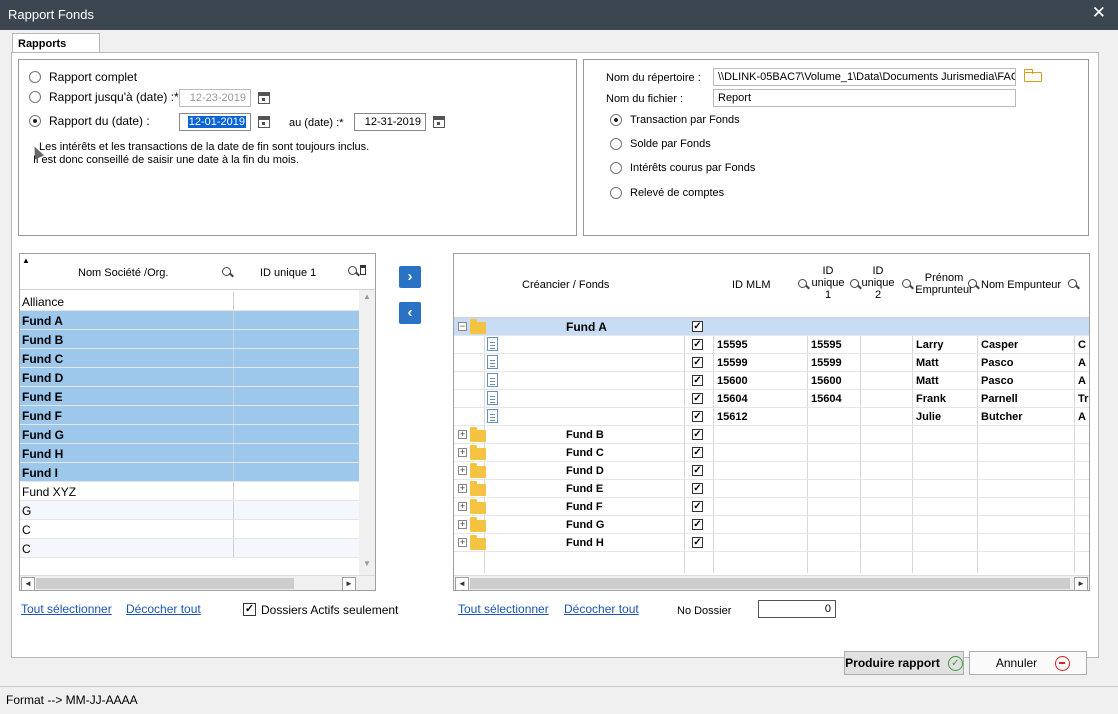 The height and width of the screenshot is (714, 1118). What do you see at coordinates (771, 363) in the screenshot?
I see `loan-row: 15599 15599 Matt Pasco A ✓` at bounding box center [771, 363].